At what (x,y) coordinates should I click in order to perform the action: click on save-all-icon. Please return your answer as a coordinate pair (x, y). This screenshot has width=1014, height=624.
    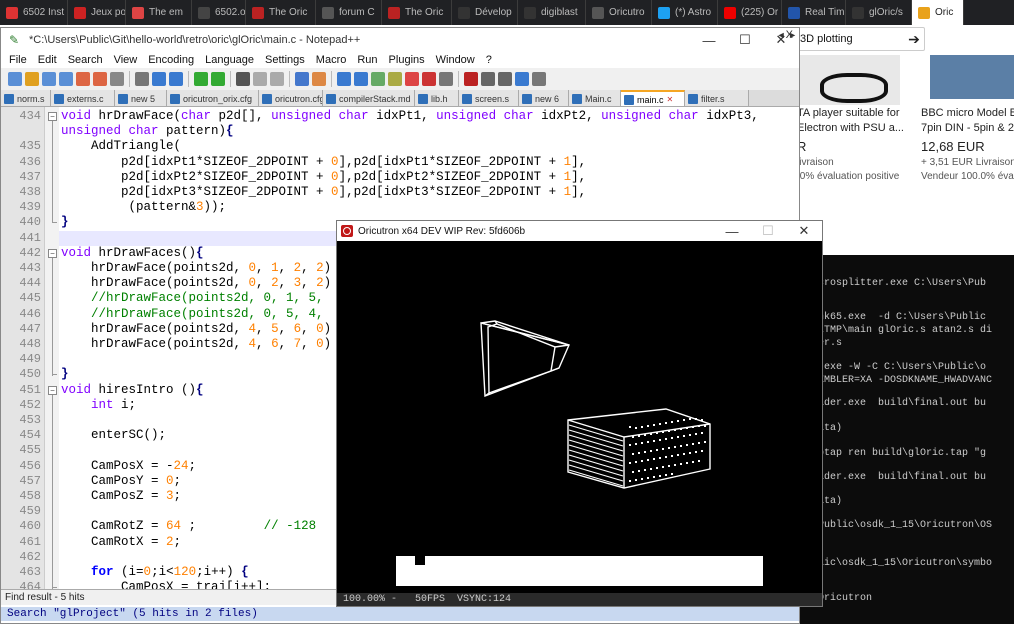
    Looking at the image, I should click on (66, 79).